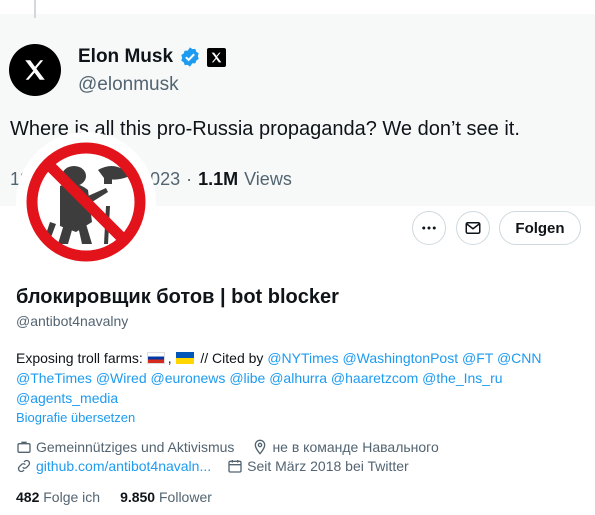 Image resolution: width=595 pixels, height=515 pixels. I want to click on mention-link: @agents_media, so click(67, 398).